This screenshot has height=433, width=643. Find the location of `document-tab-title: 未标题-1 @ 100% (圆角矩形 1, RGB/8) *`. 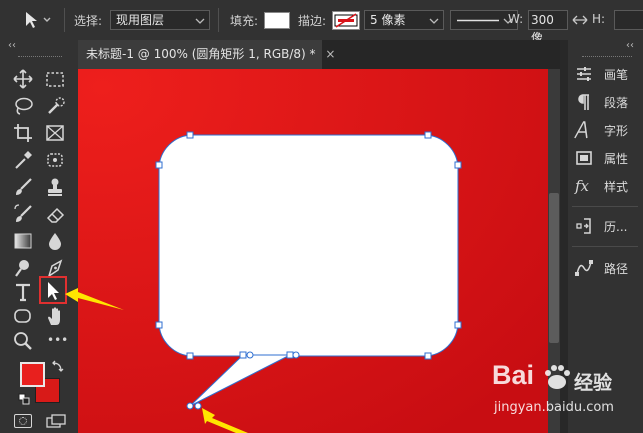

document-tab-title: 未标题-1 @ 100% (圆角矩形 1, RGB/8) * is located at coordinates (201, 54).